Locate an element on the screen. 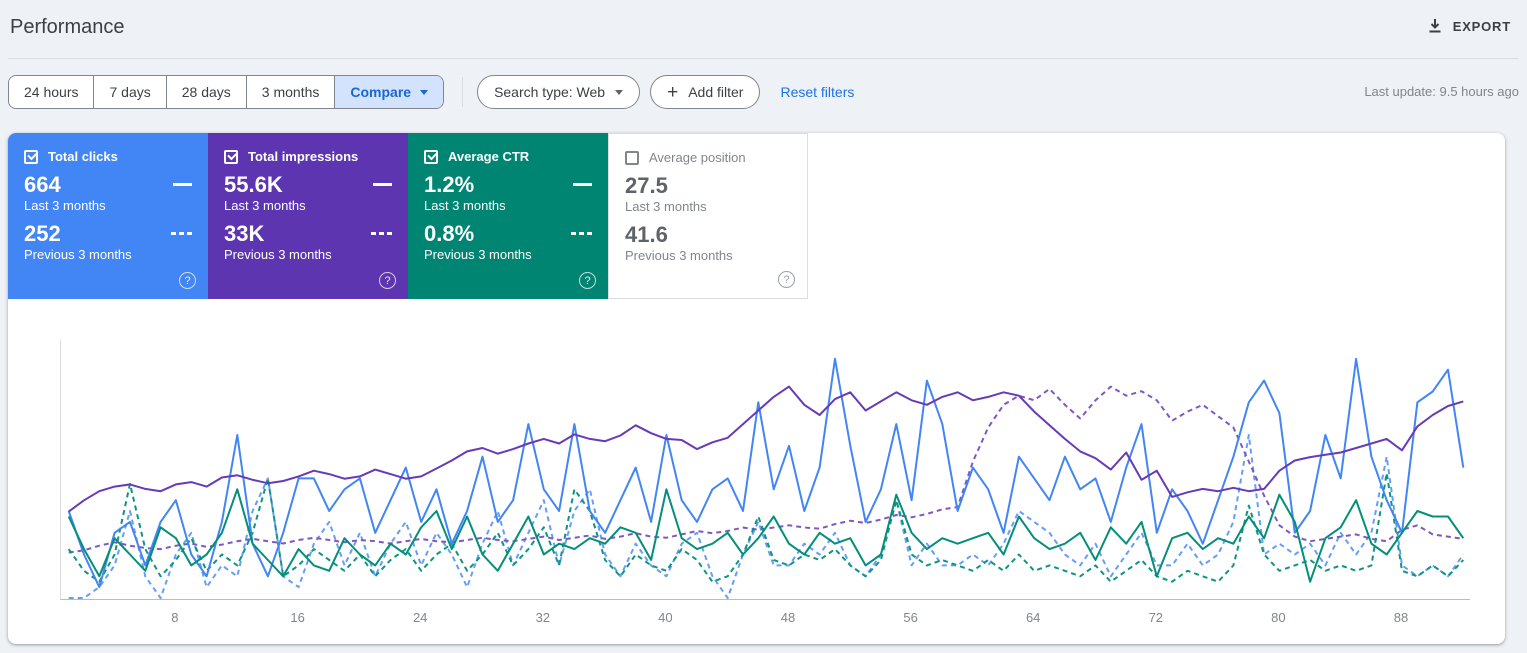 This screenshot has width=1527, height=653. header-divider is located at coordinates (763, 58).